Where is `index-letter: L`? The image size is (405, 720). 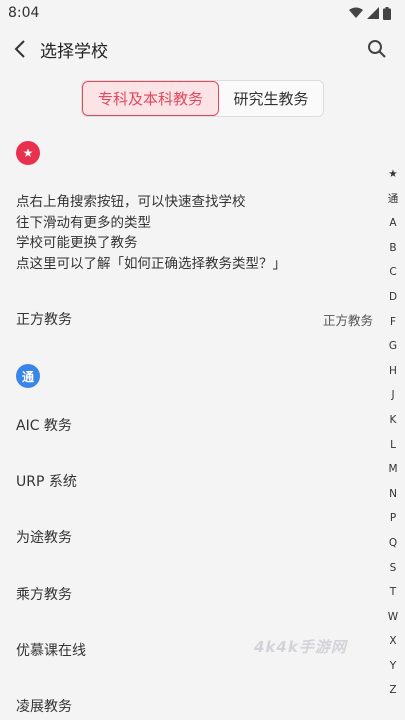
index-letter: L is located at coordinates (393, 445).